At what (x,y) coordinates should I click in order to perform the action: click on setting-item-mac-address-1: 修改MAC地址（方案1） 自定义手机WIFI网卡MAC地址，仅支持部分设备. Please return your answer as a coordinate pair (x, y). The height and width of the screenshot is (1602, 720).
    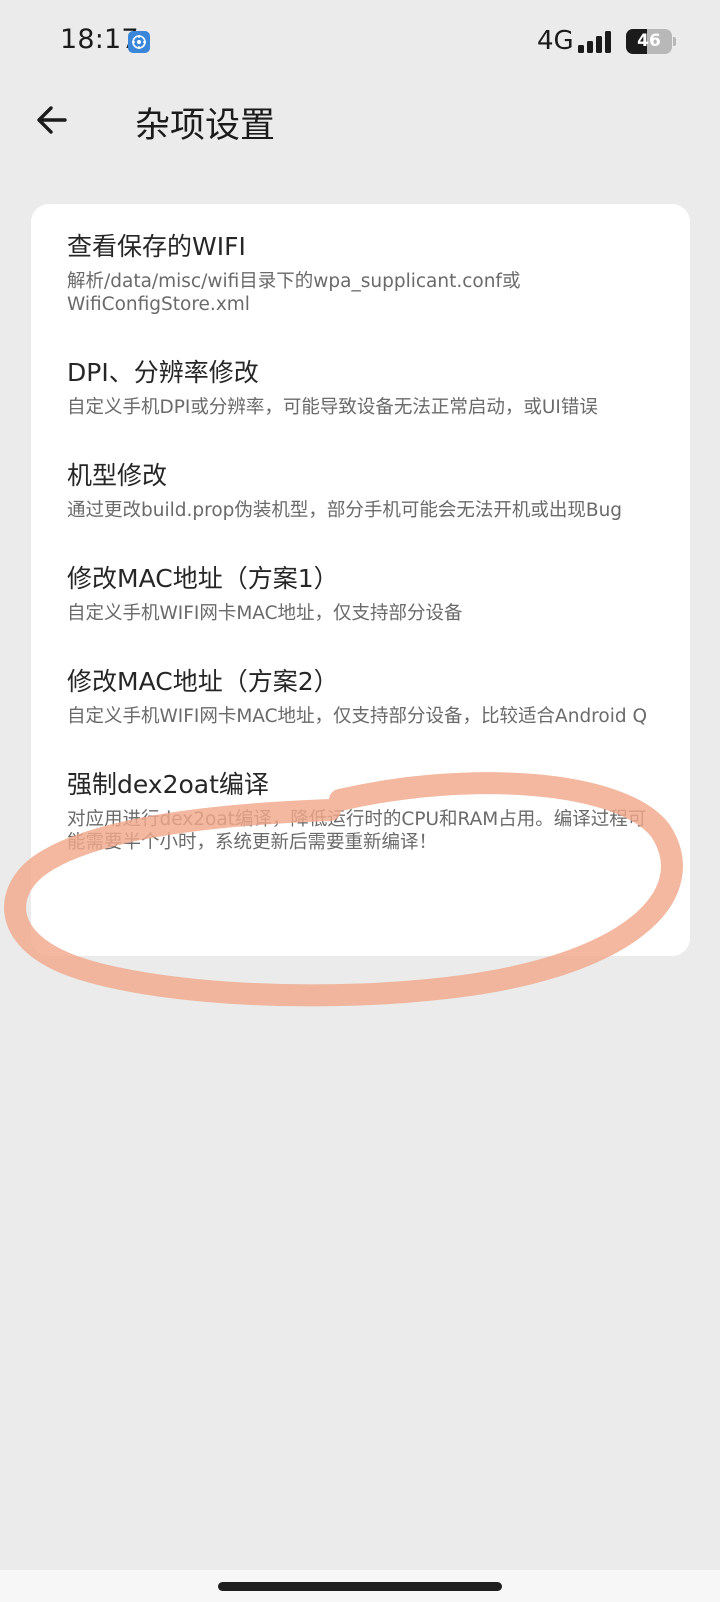
    Looking at the image, I should click on (360, 593).